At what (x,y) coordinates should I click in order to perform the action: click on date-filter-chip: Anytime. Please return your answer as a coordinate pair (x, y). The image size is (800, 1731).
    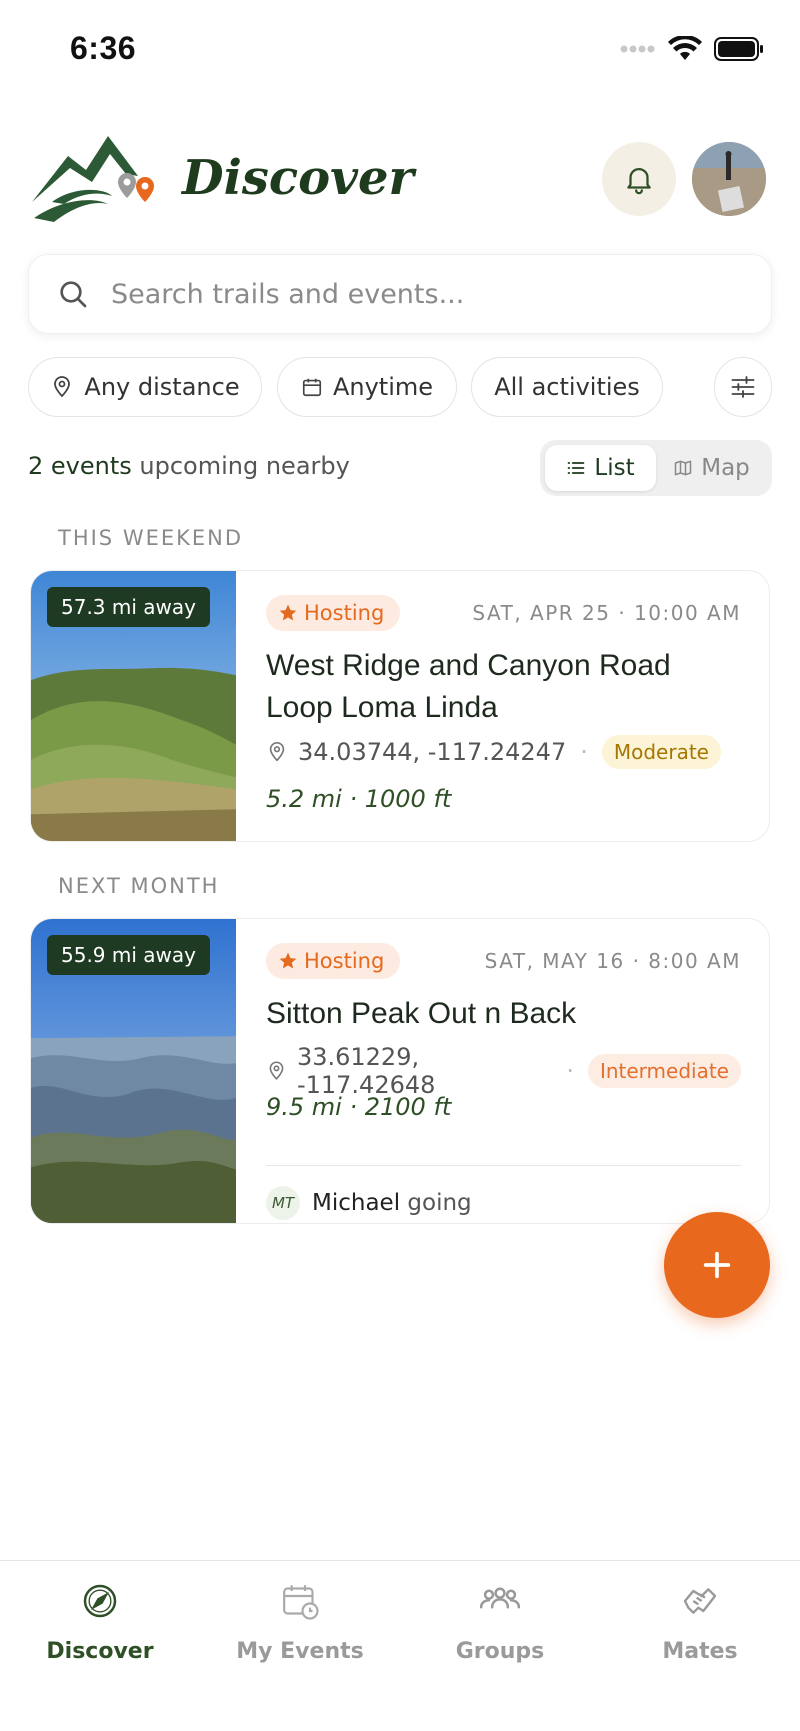
    Looking at the image, I should click on (367, 387).